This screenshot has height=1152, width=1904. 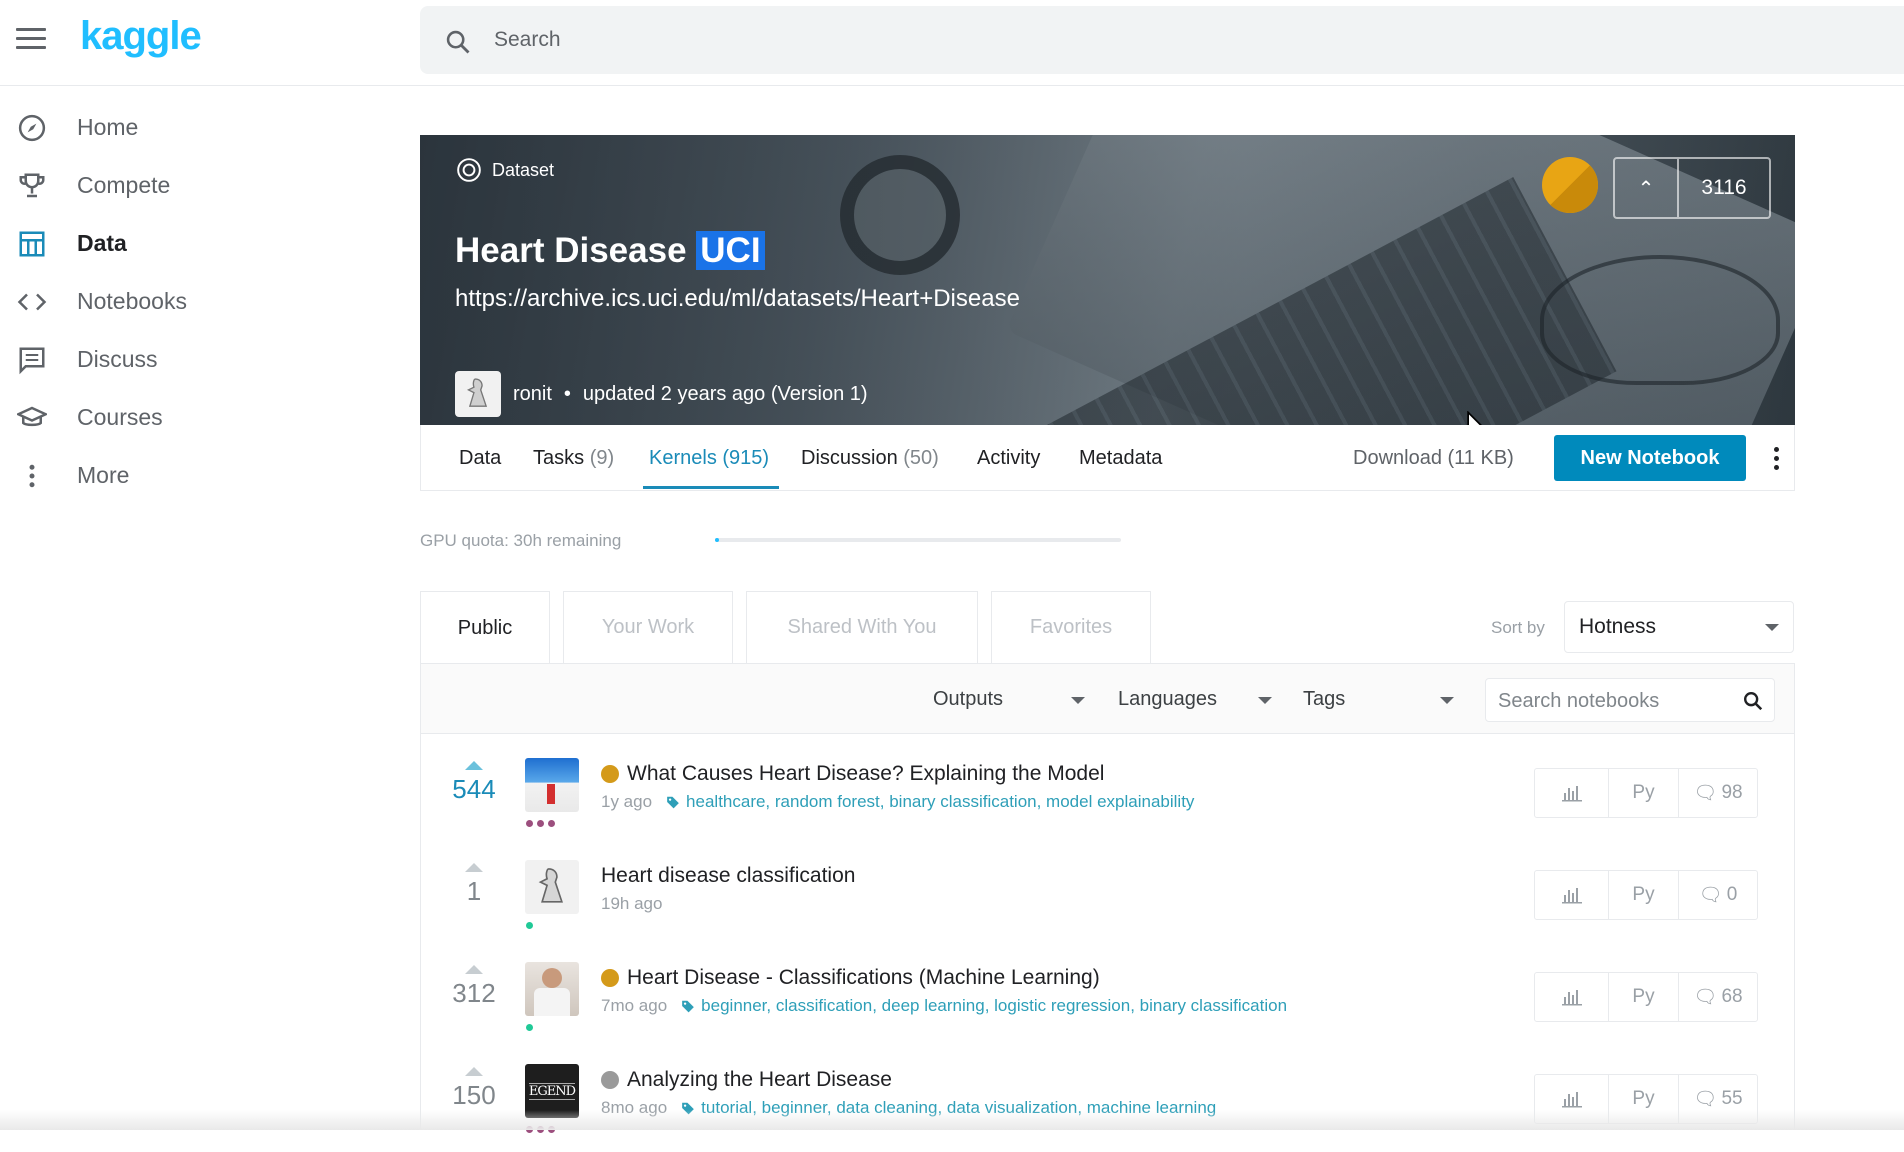 I want to click on author-name: ronit, so click(x=532, y=394).